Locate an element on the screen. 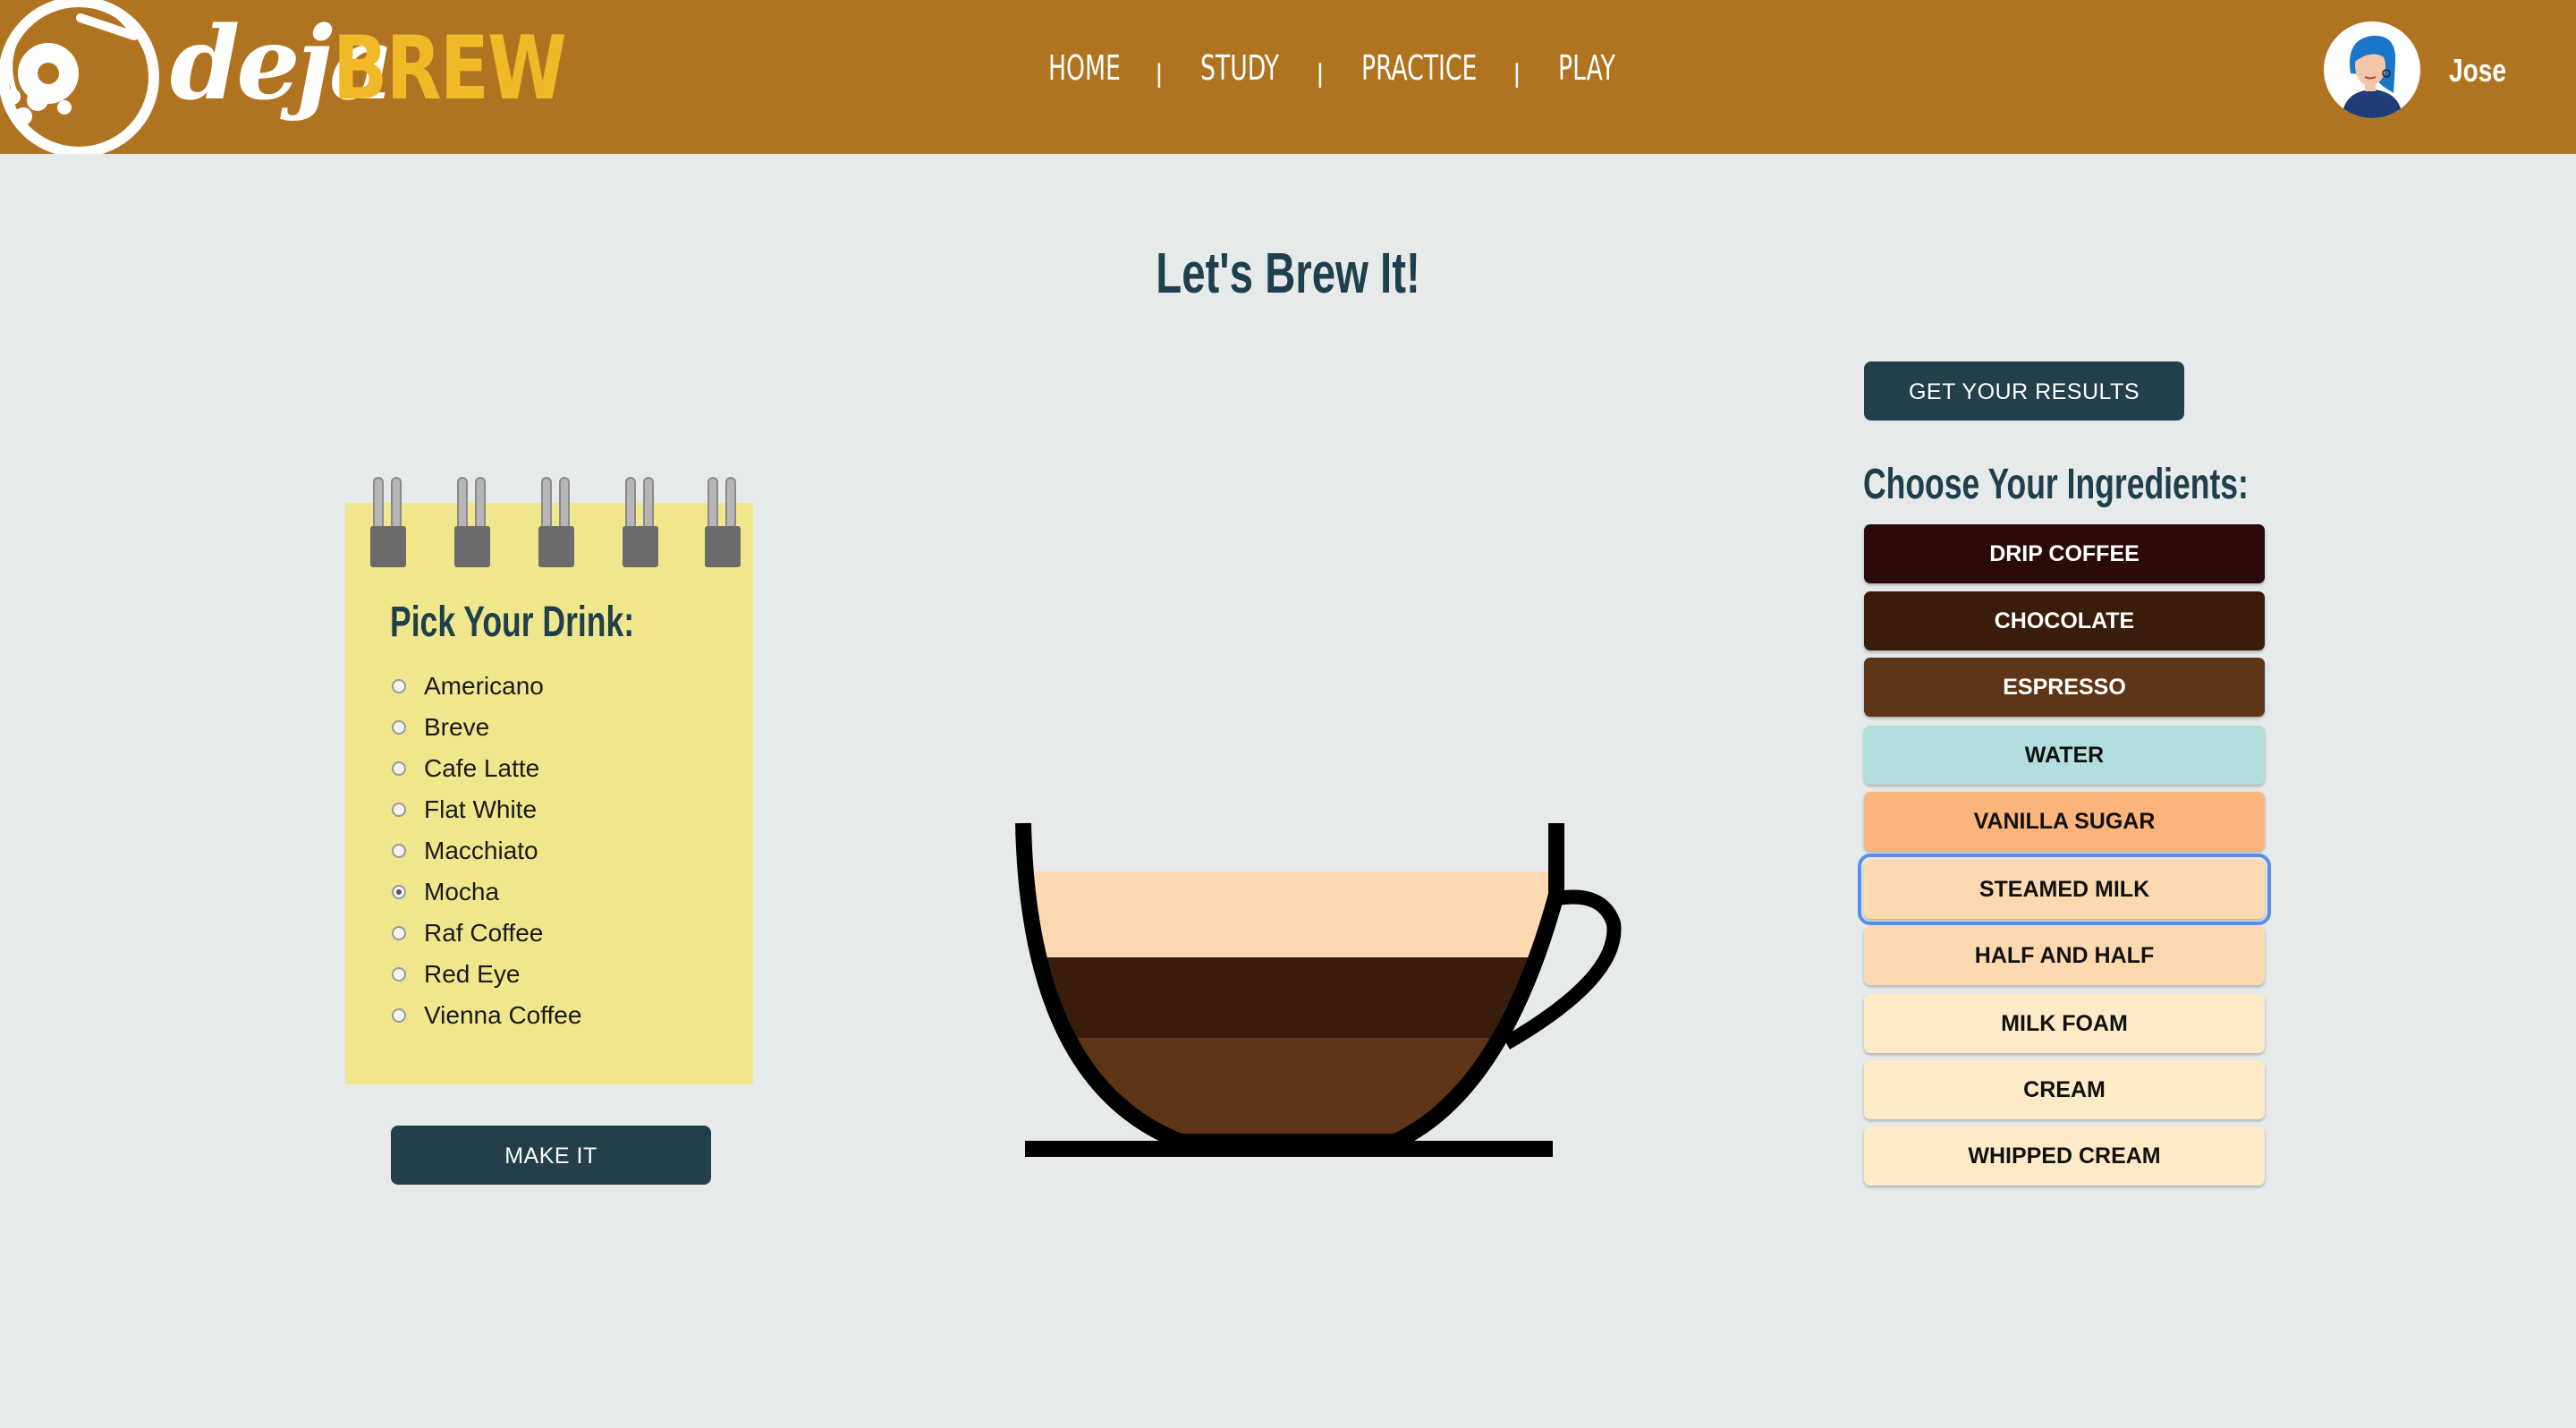 This screenshot has height=1428, width=2576. drink-option-raf-coffee: Raf Coffee is located at coordinates (486, 933).